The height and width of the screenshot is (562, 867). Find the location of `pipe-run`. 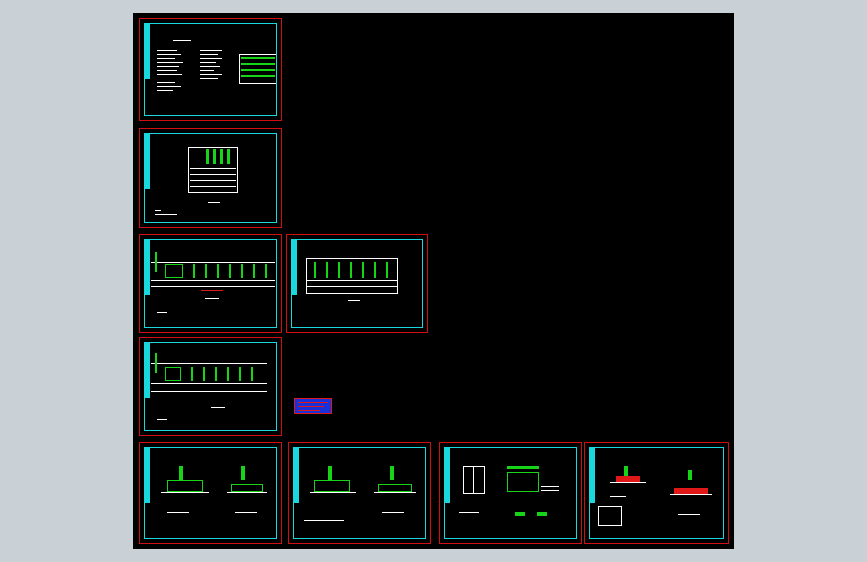

pipe-run is located at coordinates (523, 467).